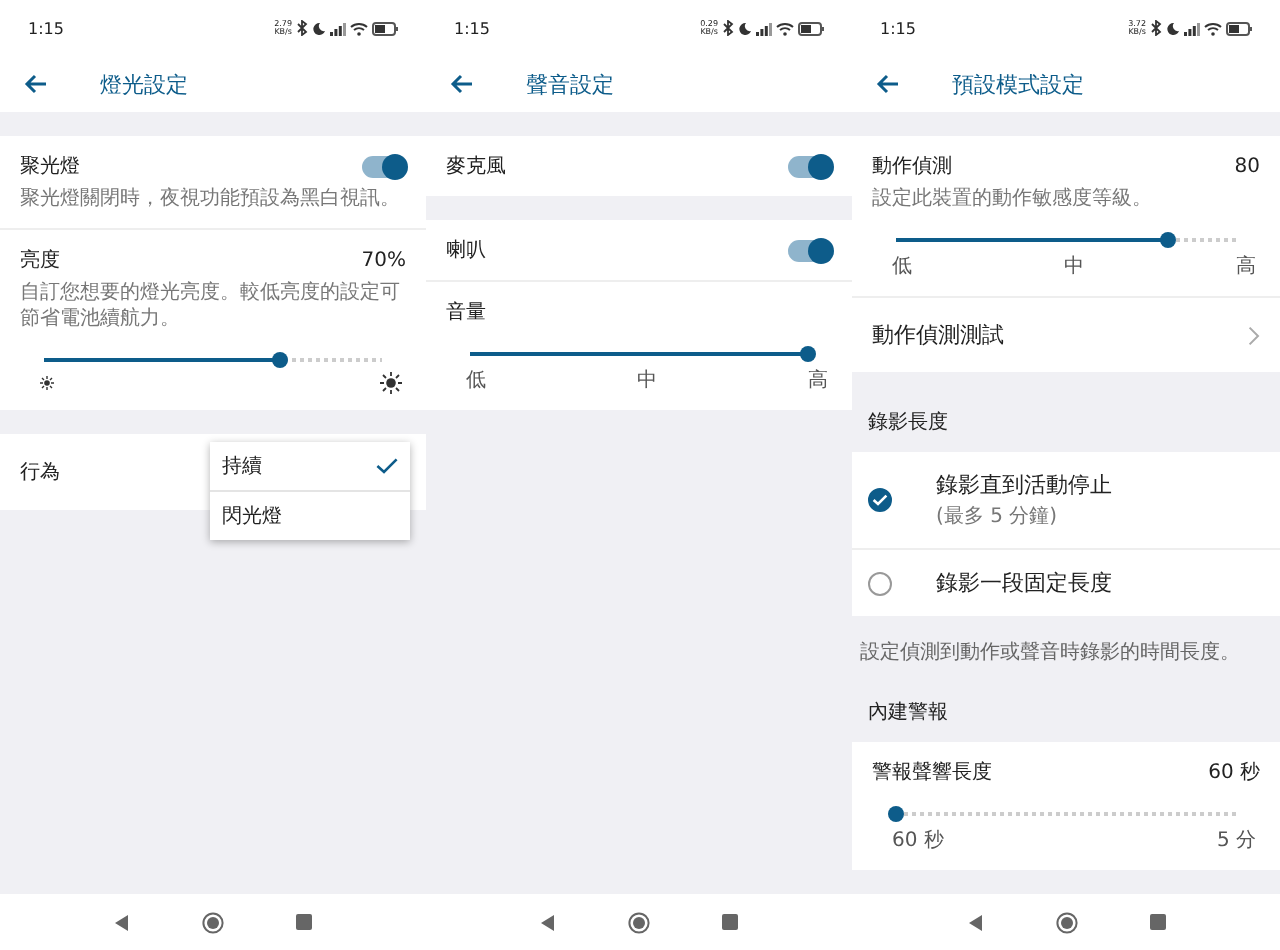  Describe the element at coordinates (1236, 841) in the screenshot. I see `scale-label: 5 分` at that location.